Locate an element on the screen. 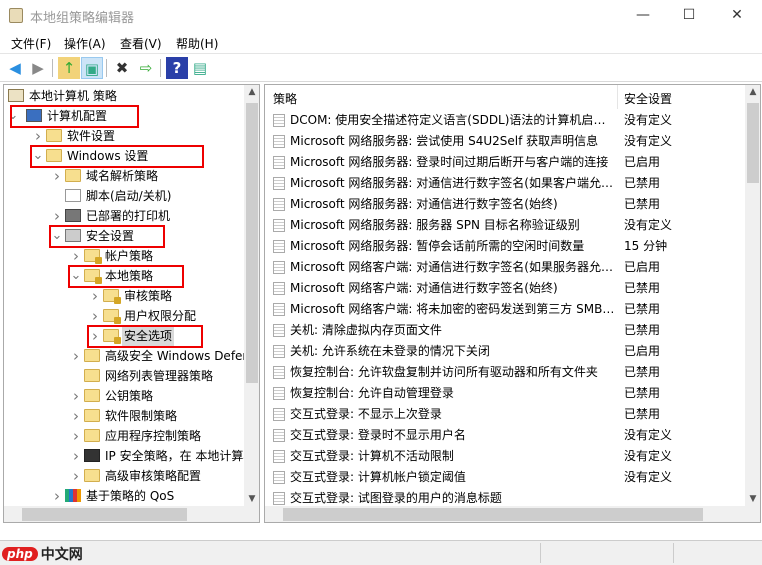  tree-item: › 软件设置 is located at coordinates (124, 136).